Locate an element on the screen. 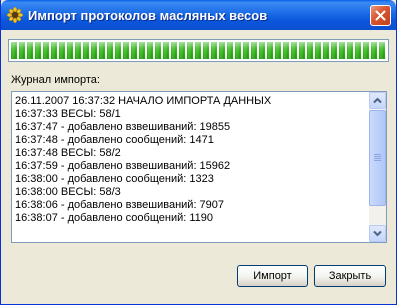 The height and width of the screenshot is (305, 397). close-icon is located at coordinates (380, 15).